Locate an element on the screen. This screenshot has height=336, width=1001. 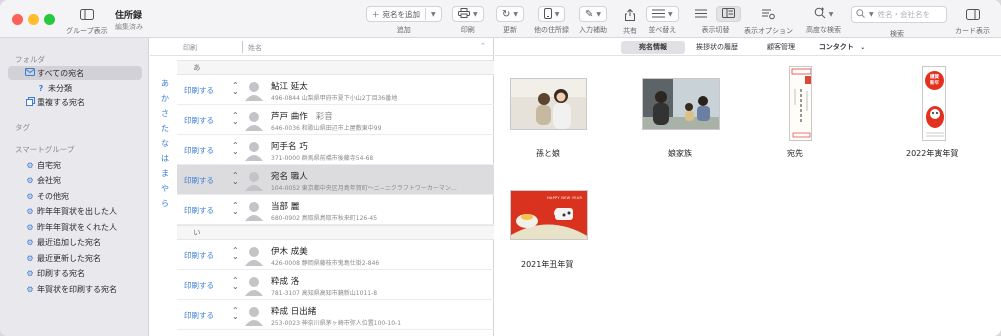
share-button: 共有 is located at coordinates (630, 21).